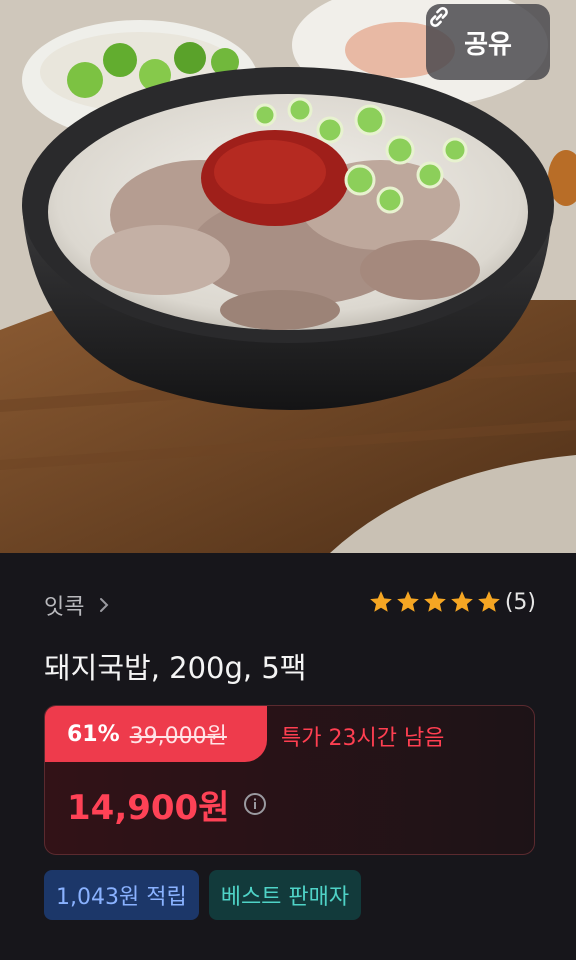 The width and height of the screenshot is (576, 960). Describe the element at coordinates (289, 780) in the screenshot. I see `deal-box: 61% 39,000원 특가 23시간 남음 14,900원` at that location.